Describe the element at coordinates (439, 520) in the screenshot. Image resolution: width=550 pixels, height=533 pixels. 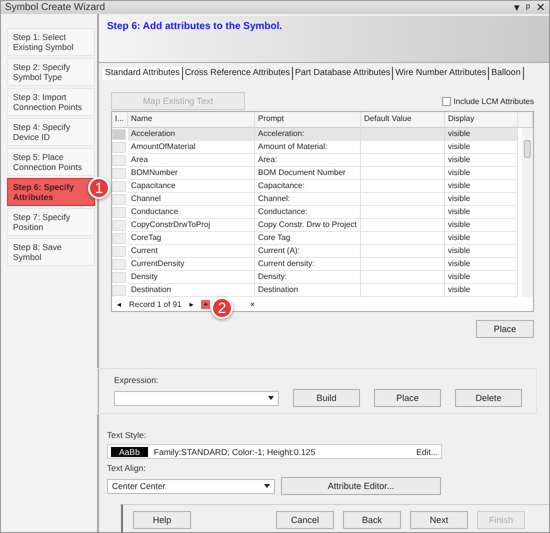
I see `wizard-button: Next` at that location.